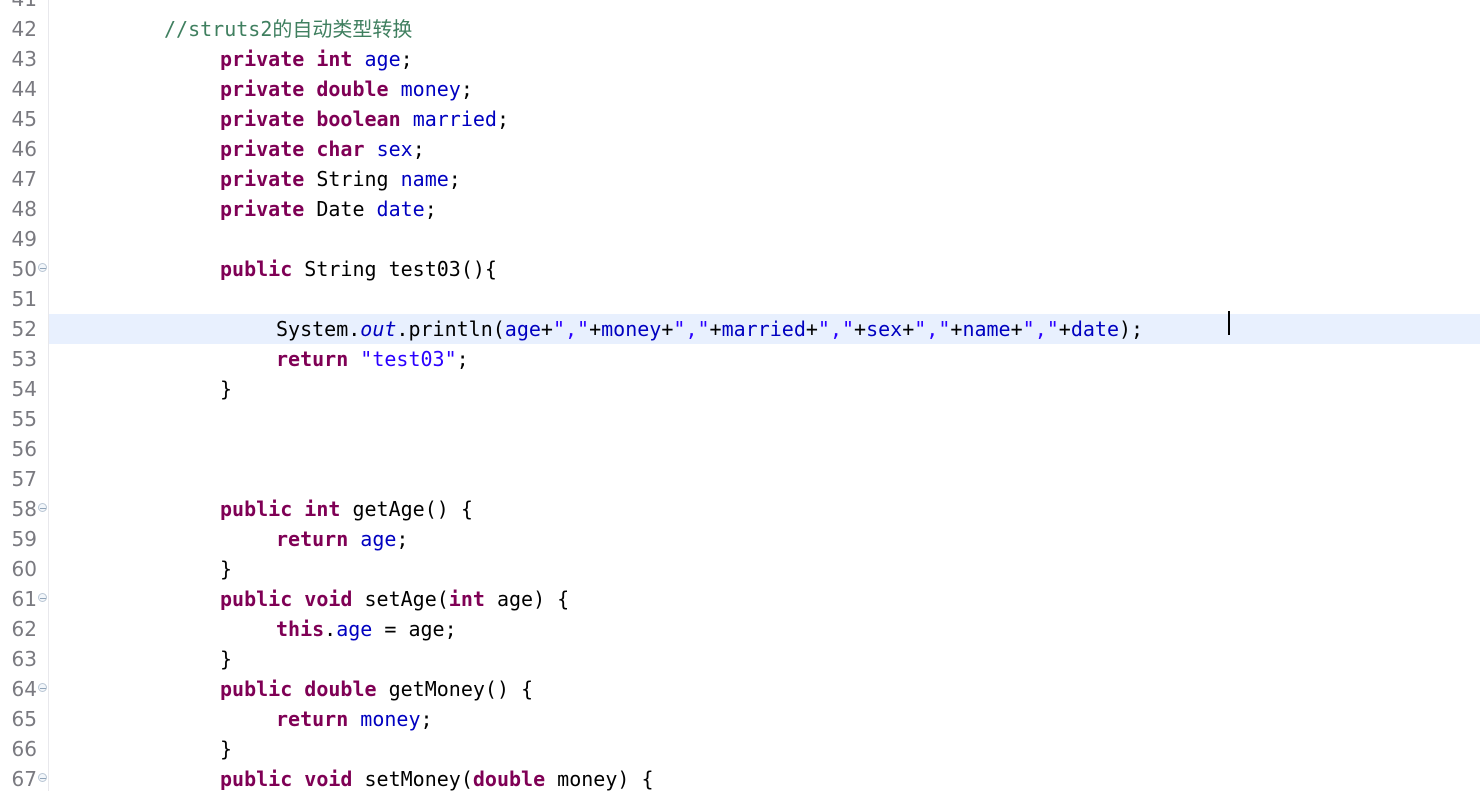 The width and height of the screenshot is (1480, 791). Describe the element at coordinates (455, 689) in the screenshot. I see `token-plain: getMoney() {` at that location.